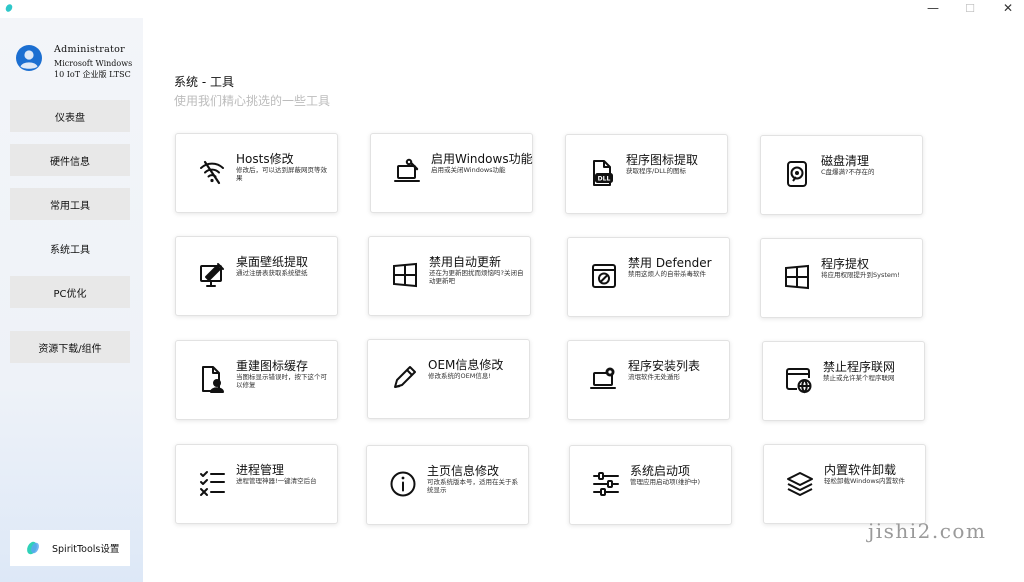  I want to click on nav-system-tools: 系统工具, so click(70, 248).